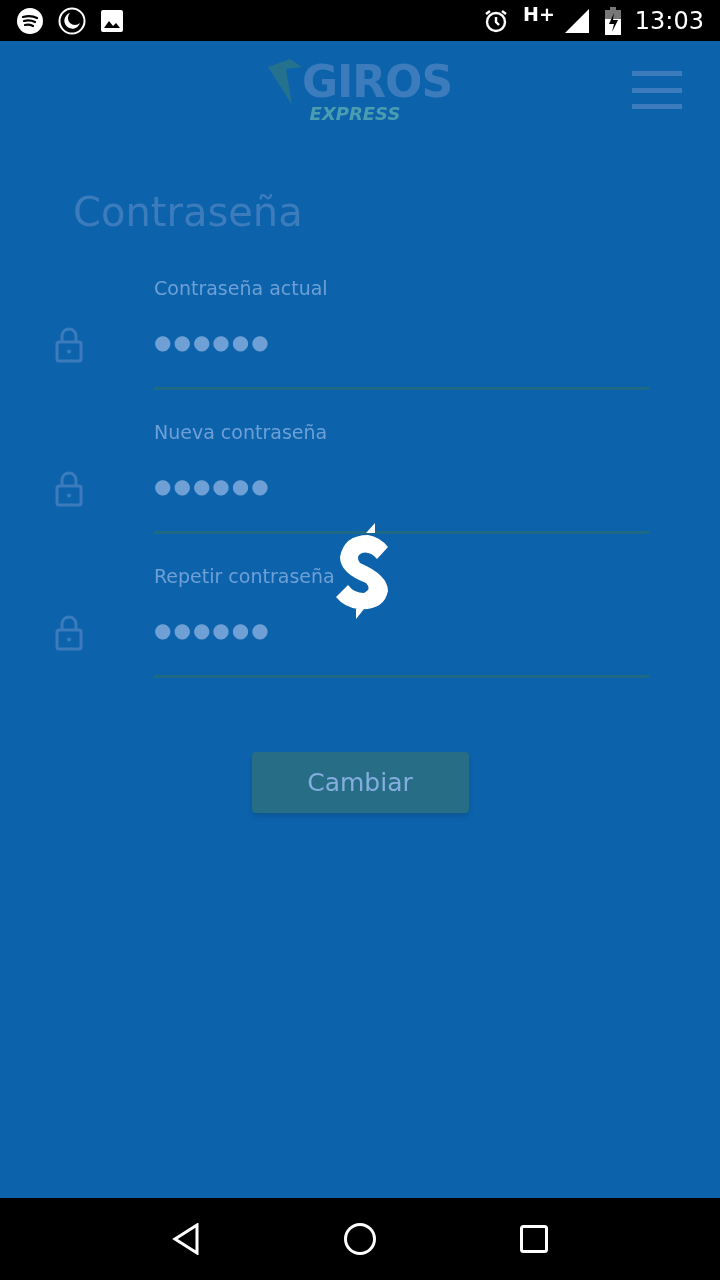 Image resolution: width=720 pixels, height=1280 pixels. I want to click on signal-icon, so click(576, 20).